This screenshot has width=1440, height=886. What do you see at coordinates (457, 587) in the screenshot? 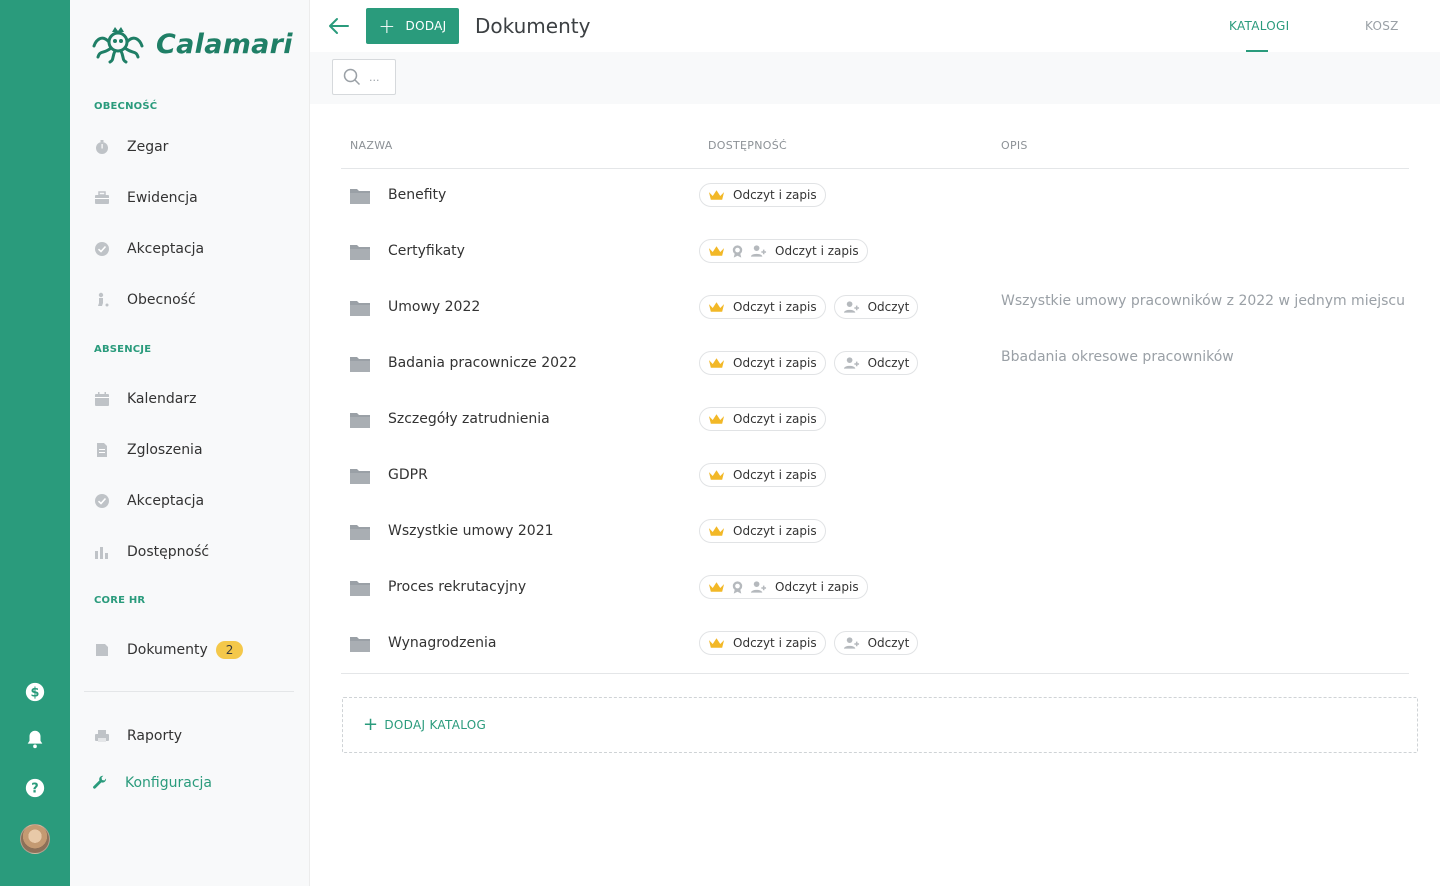
I see `catalog-name: Proces rekrutacyjny` at bounding box center [457, 587].